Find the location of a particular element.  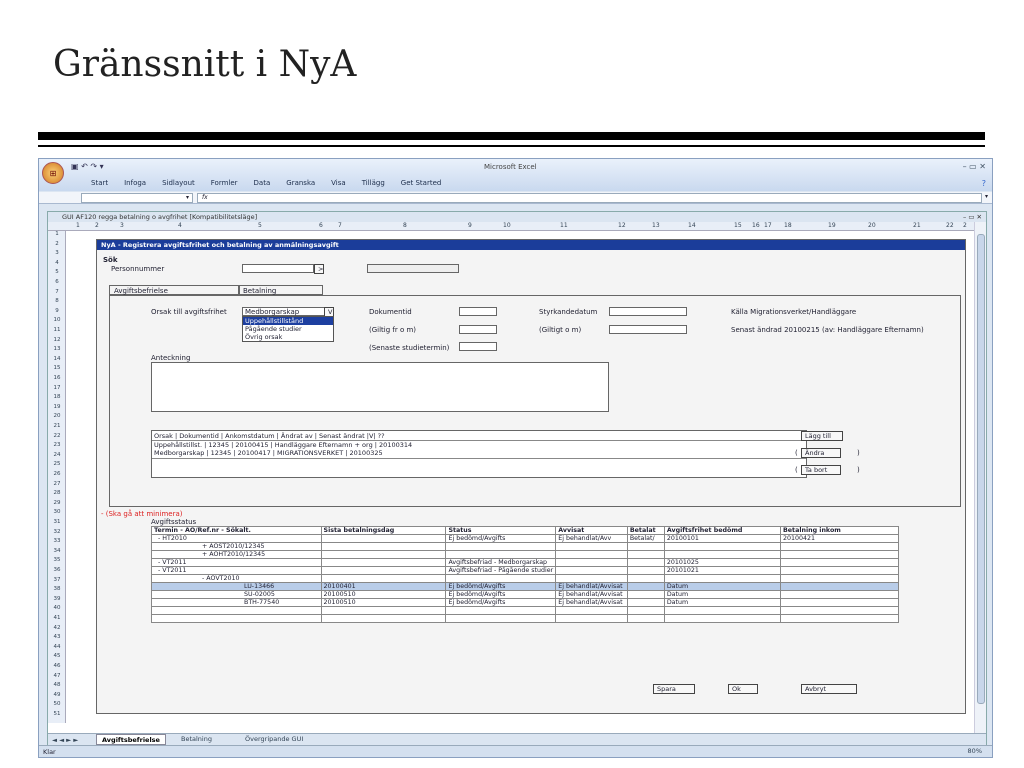

window-controls: – ▭ ✕ is located at coordinates (974, 166).